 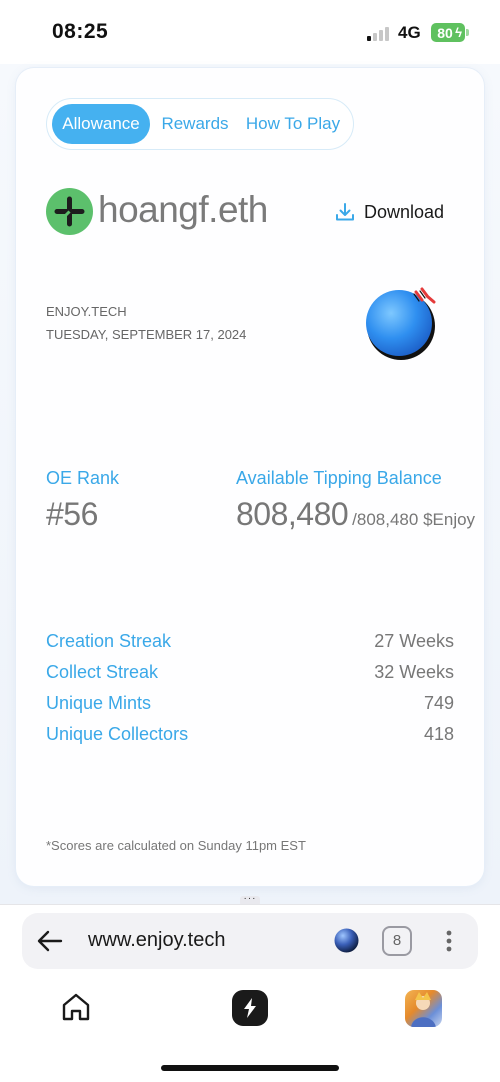 What do you see at coordinates (156, 940) in the screenshot?
I see `url-text: www.enjoy.tech` at bounding box center [156, 940].